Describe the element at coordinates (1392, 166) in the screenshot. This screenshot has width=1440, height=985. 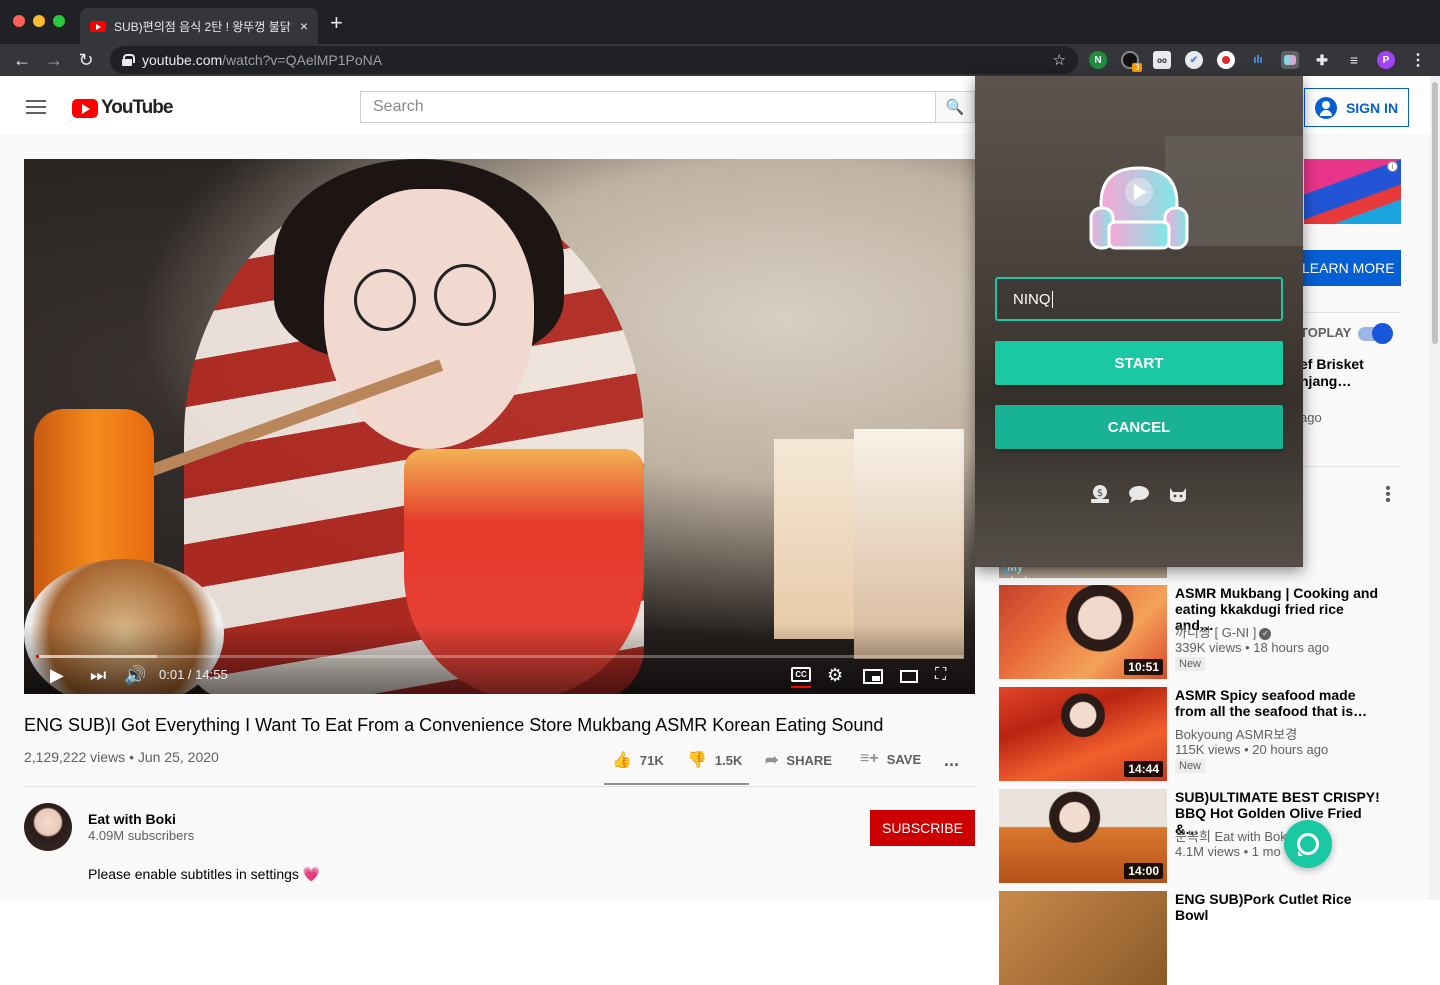
I see `ad-info-icon: i` at that location.